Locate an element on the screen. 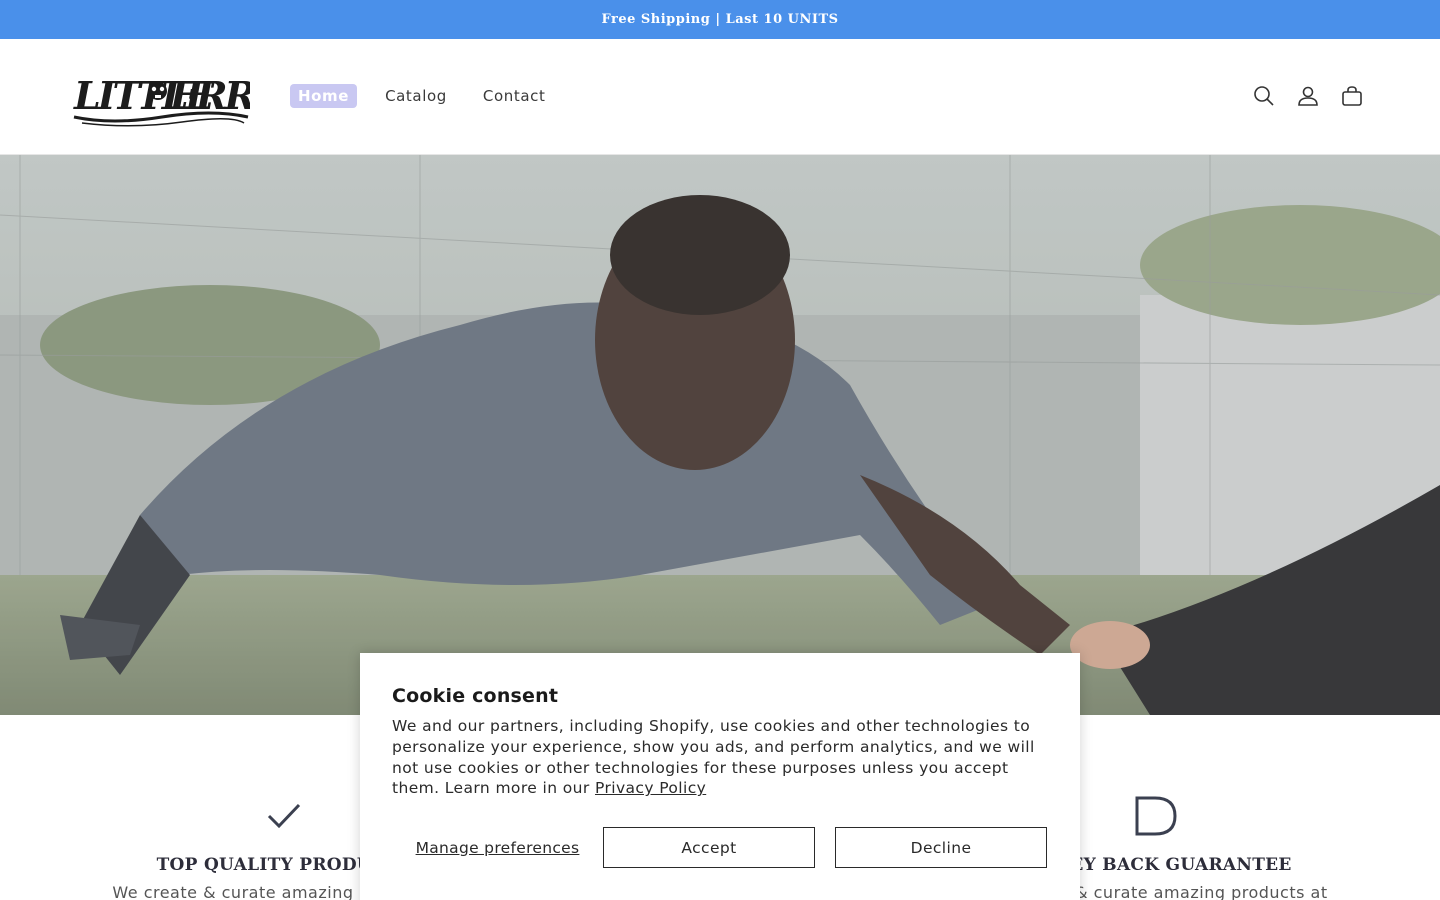 The width and height of the screenshot is (1440, 900). svg-text: ERRY is located at coordinates (209, 95).